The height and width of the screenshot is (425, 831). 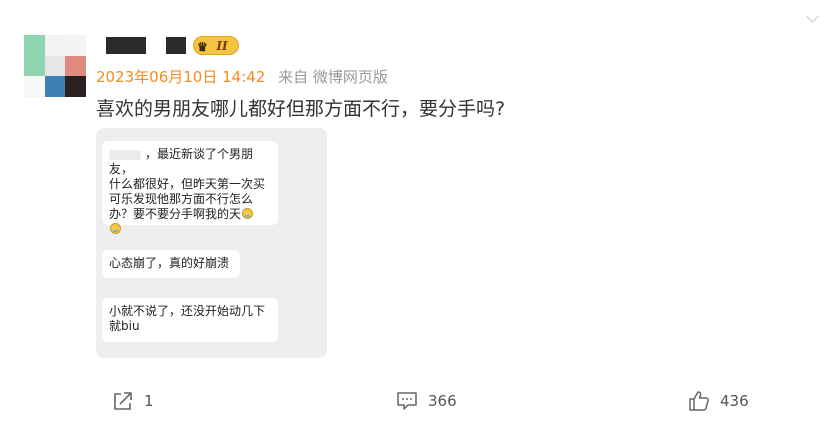 What do you see at coordinates (123, 401) in the screenshot?
I see `share-icon` at bounding box center [123, 401].